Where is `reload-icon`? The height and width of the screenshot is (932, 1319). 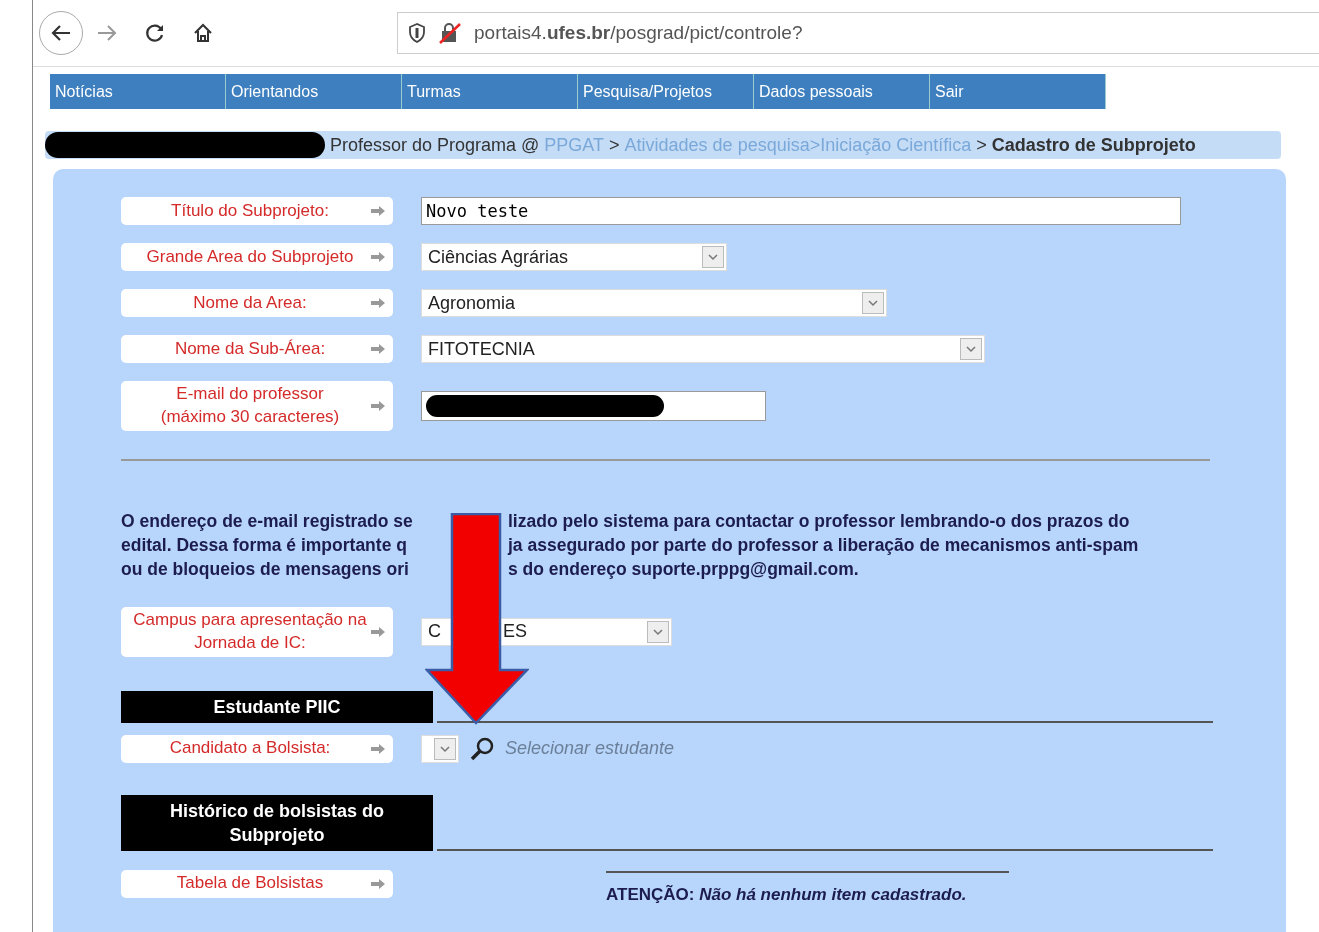 reload-icon is located at coordinates (155, 33).